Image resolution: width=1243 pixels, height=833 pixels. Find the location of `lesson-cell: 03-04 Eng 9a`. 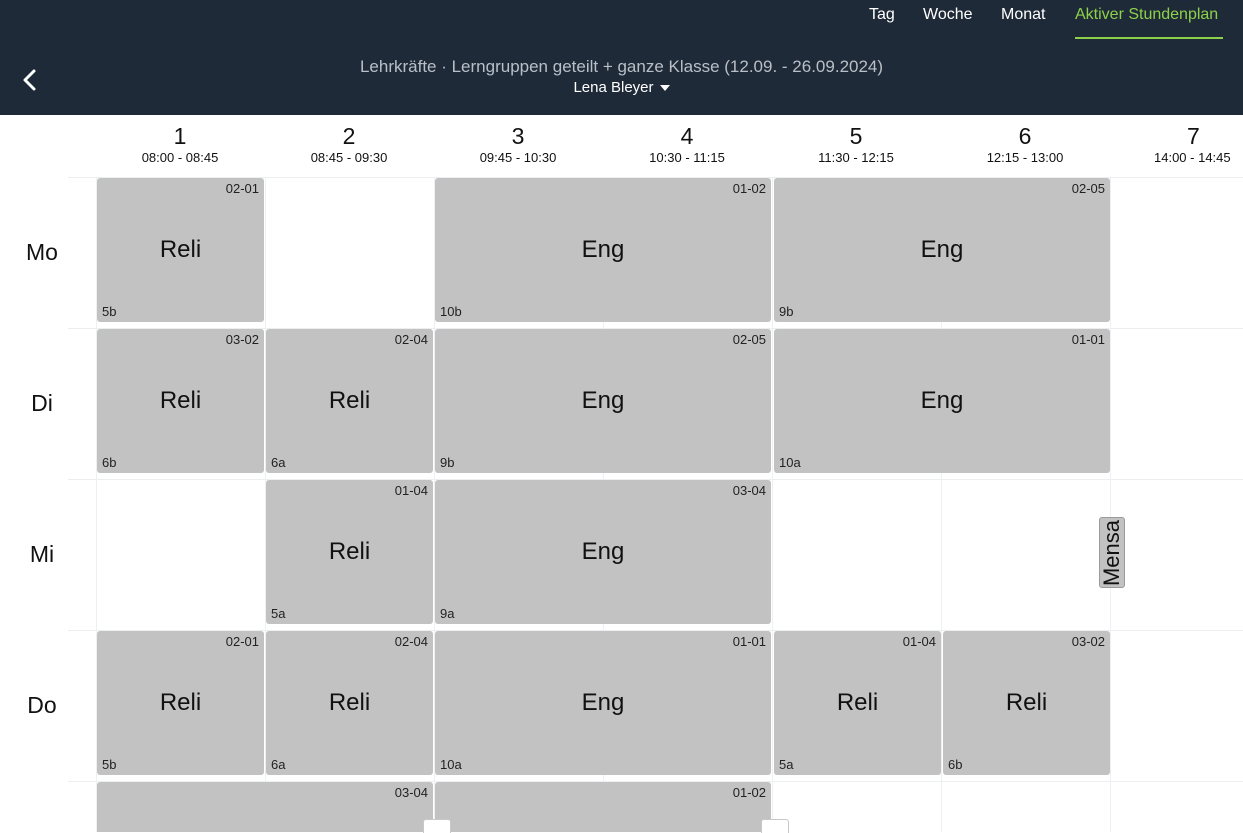

lesson-cell: 03-04 Eng 9a is located at coordinates (603, 552).